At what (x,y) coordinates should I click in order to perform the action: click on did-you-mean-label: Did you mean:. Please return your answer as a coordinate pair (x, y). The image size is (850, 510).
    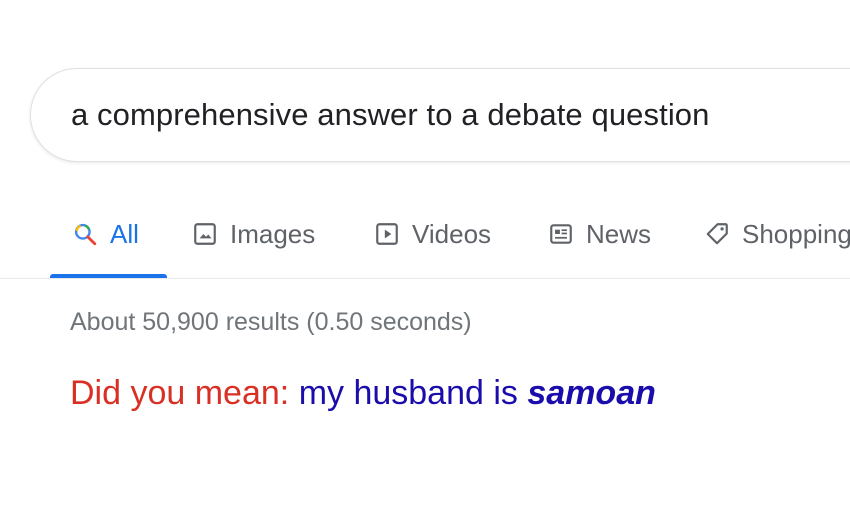
    Looking at the image, I should click on (180, 393).